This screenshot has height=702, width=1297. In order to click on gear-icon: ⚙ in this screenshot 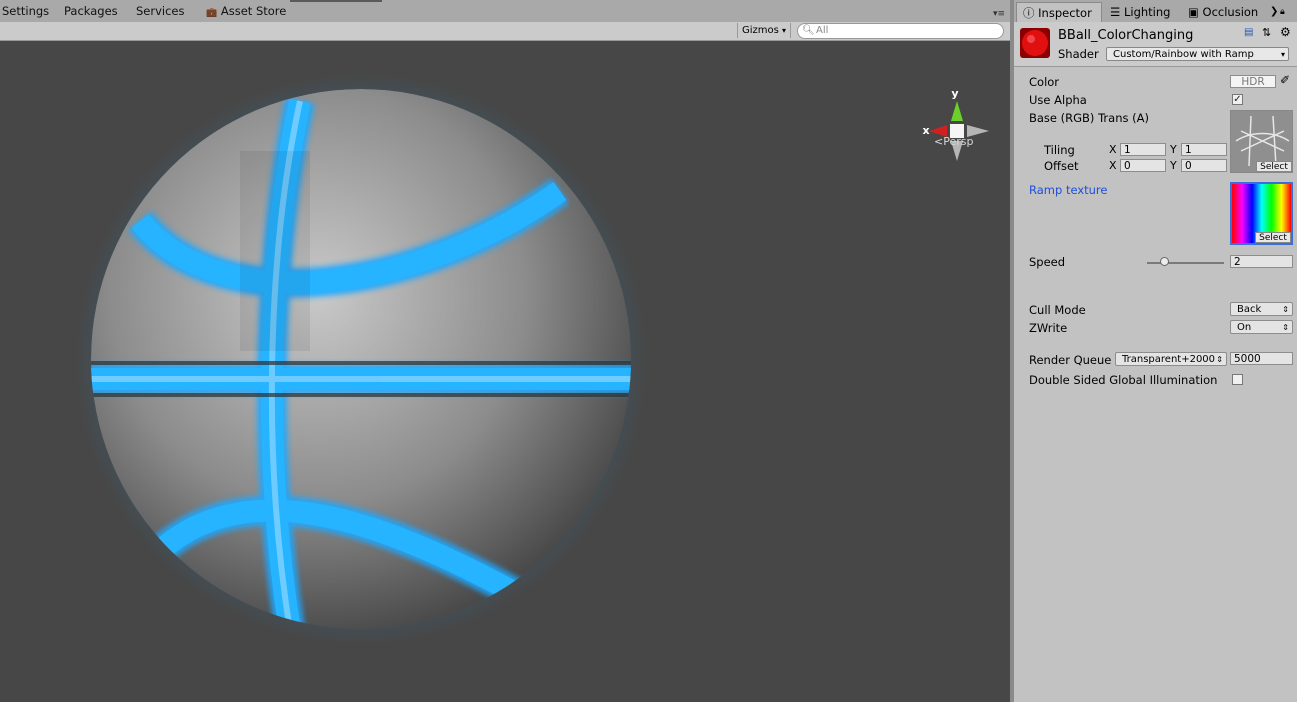, I will do `click(1285, 32)`.